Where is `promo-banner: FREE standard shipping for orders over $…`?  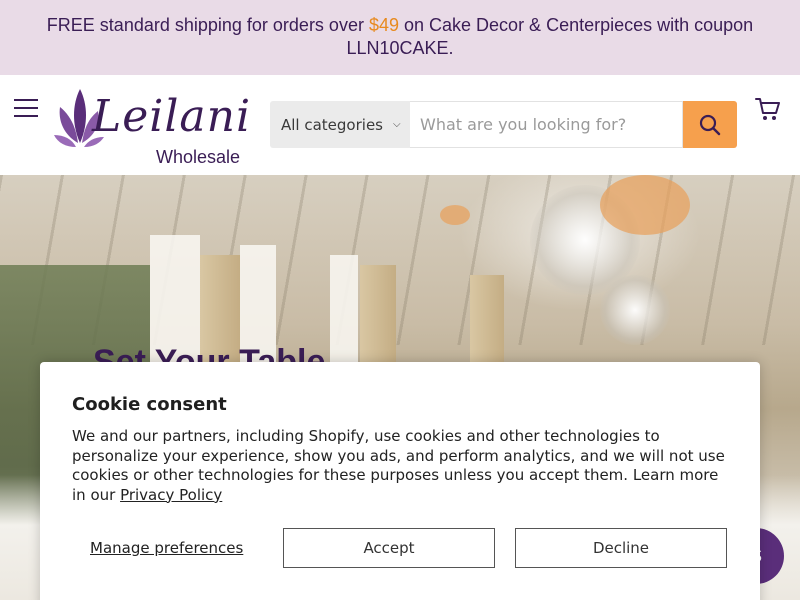 promo-banner: FREE standard shipping for orders over $… is located at coordinates (400, 37).